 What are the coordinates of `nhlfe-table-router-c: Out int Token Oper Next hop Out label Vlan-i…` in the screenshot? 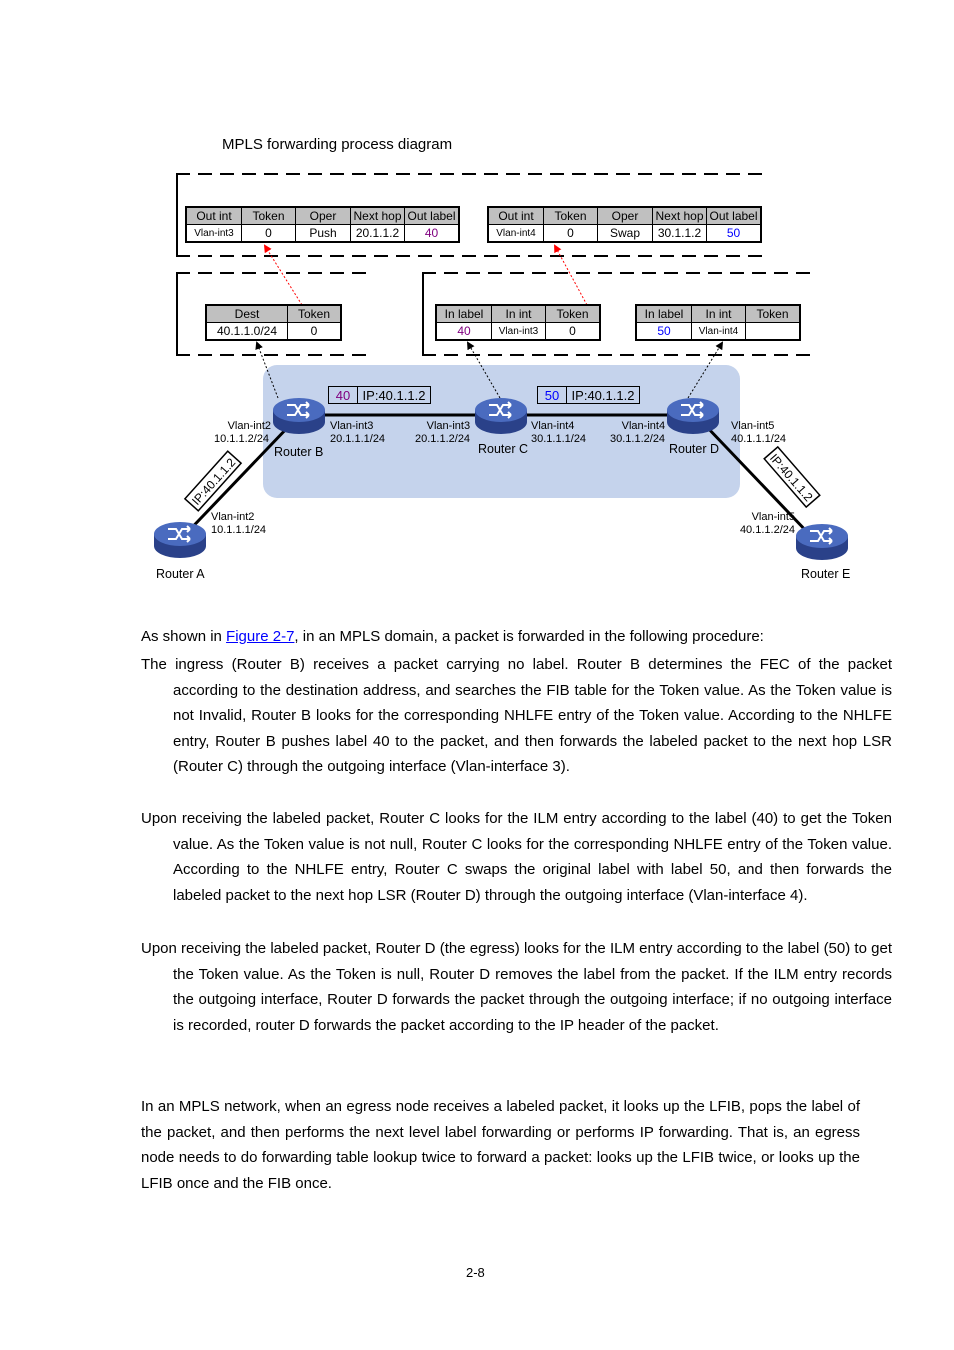 It's located at (624, 224).